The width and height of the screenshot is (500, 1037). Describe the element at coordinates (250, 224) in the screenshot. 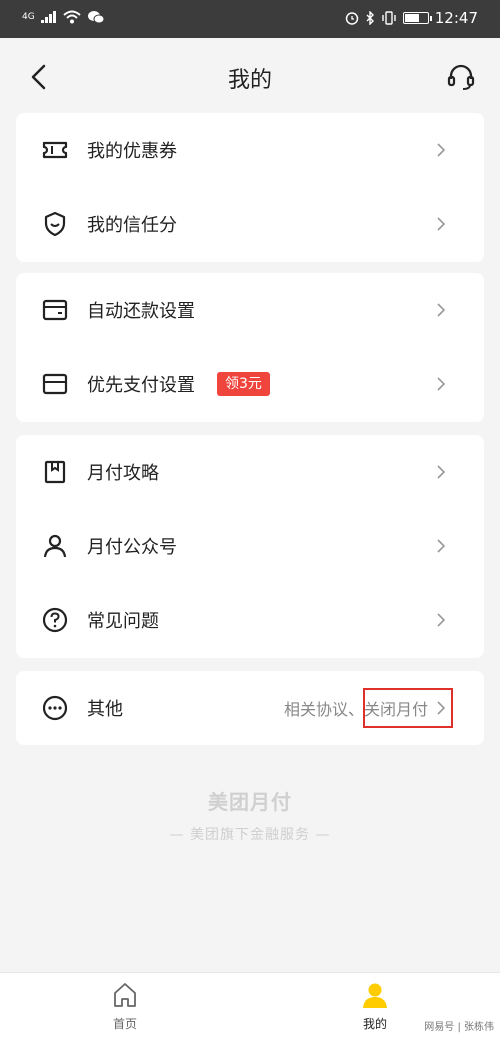

I see `menu-item-trust-score: 我的信任分` at that location.